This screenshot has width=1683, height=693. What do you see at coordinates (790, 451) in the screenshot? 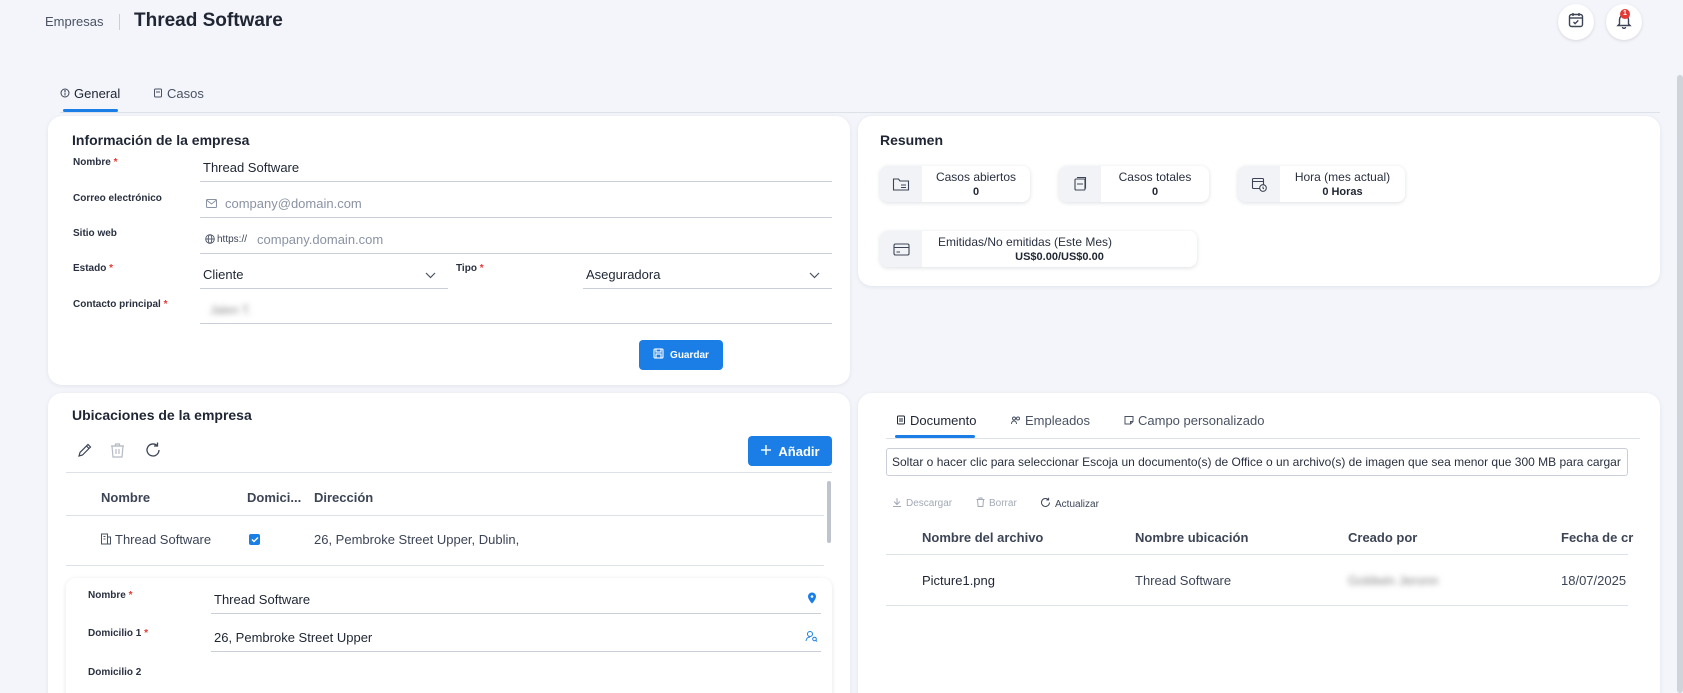
I see `add-location-button: Añadir` at bounding box center [790, 451].